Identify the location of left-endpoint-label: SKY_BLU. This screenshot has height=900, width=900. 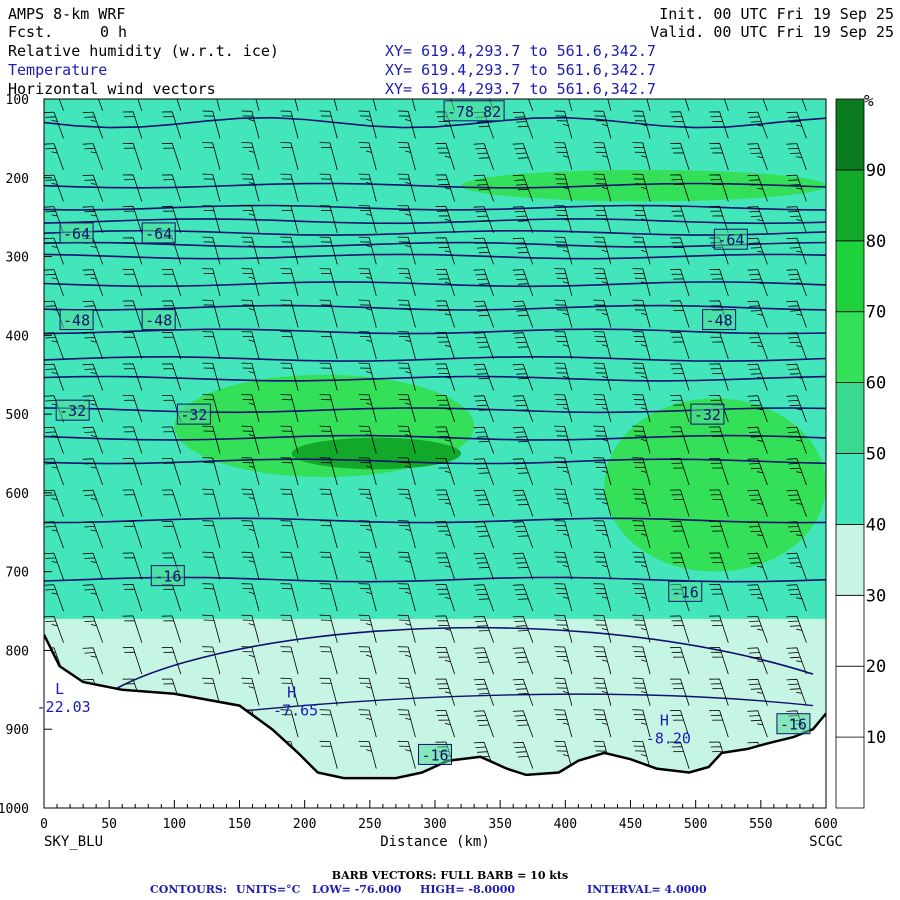
(73, 842).